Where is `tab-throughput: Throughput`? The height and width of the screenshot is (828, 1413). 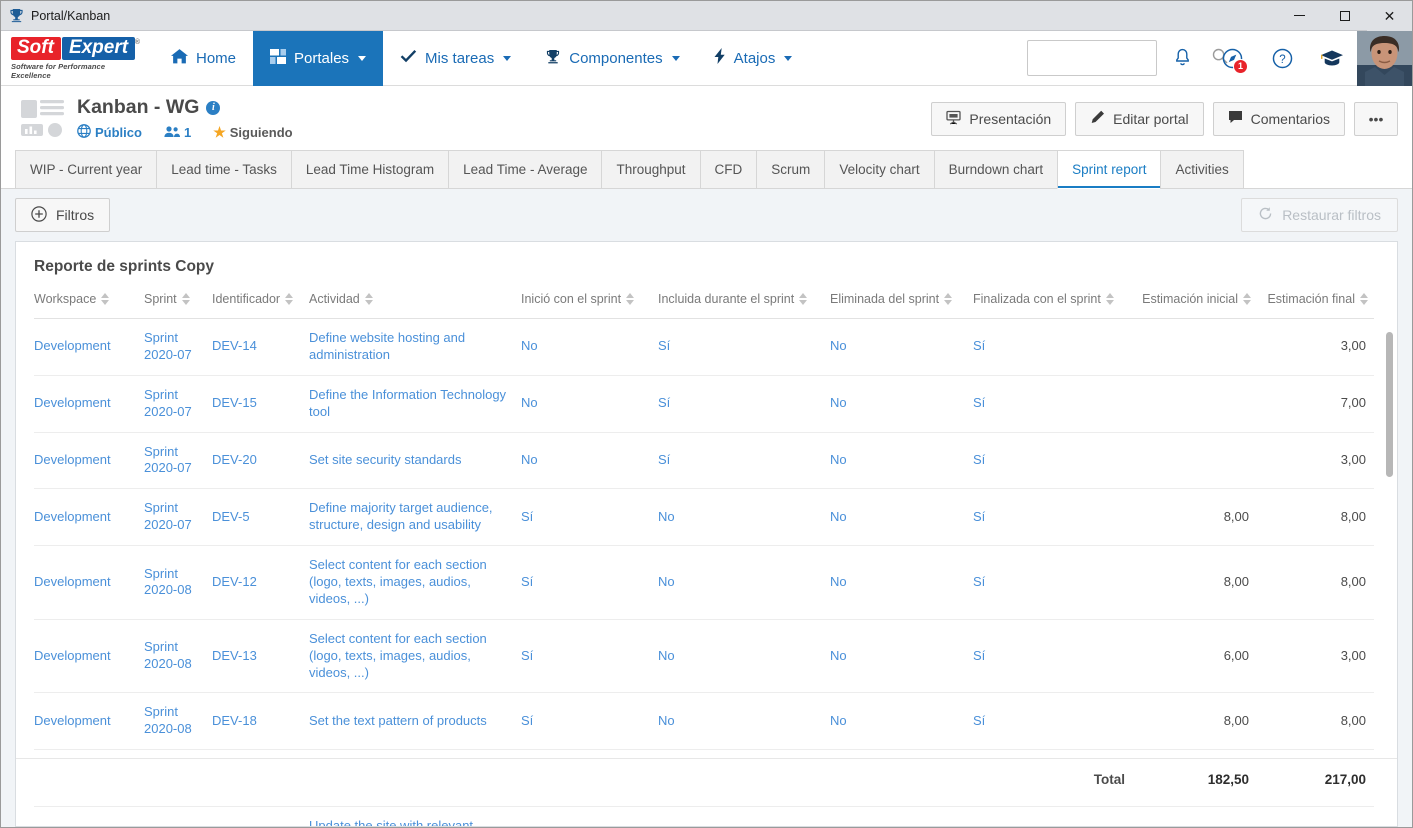
tab-throughput: Throughput is located at coordinates (650, 169).